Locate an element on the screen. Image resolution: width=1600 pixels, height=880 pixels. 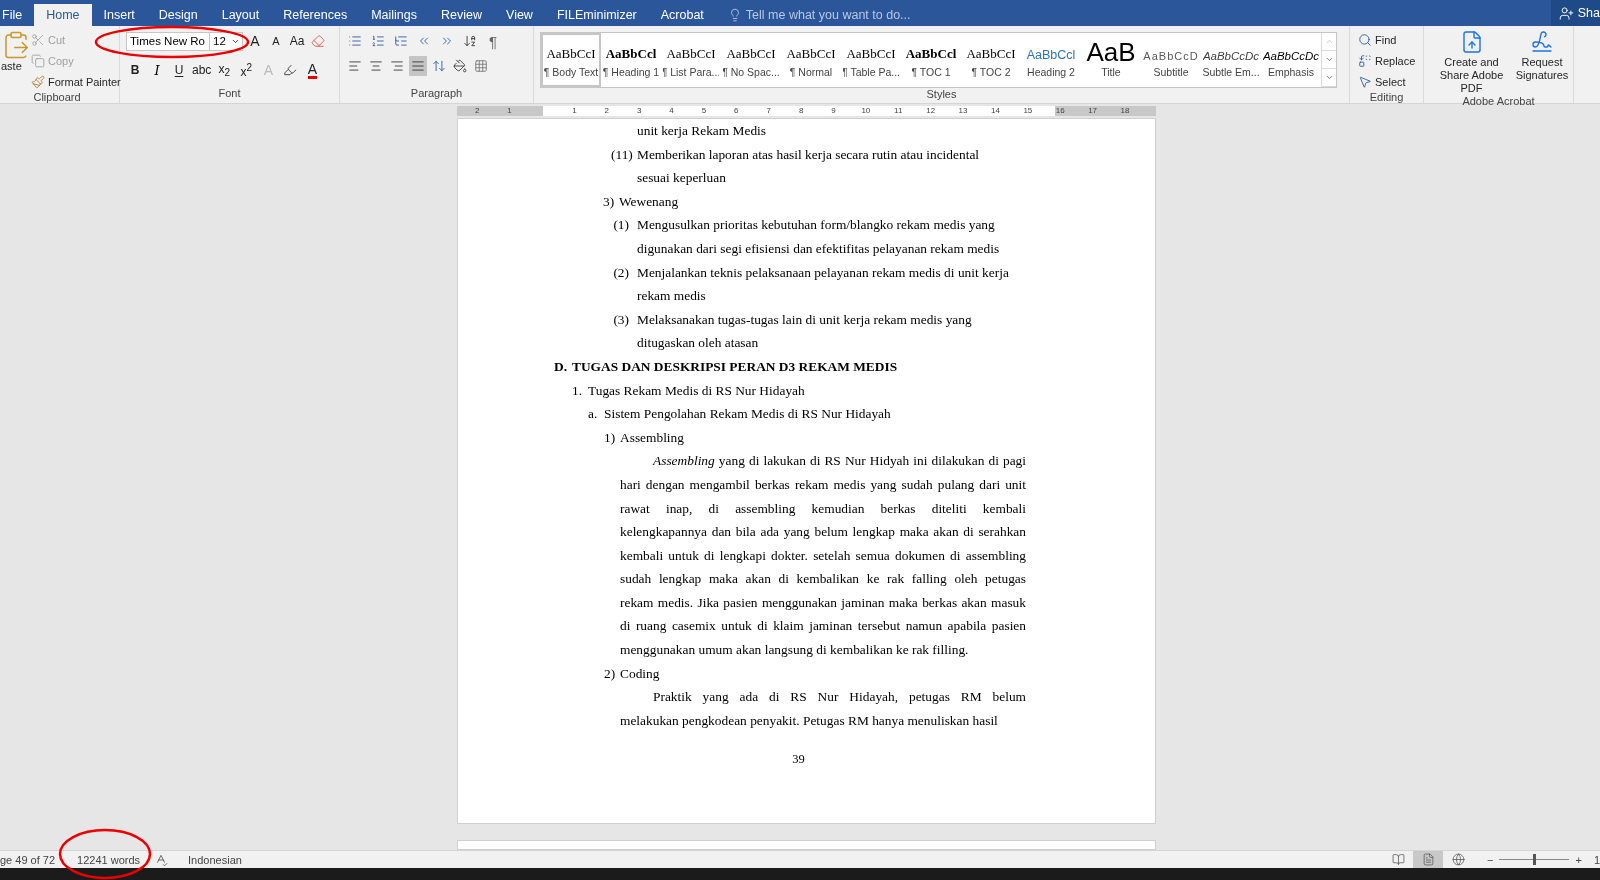
paragraph-line: rawat inap, di assembling kemudian berkas diteliti kembali is located at coordinates (823, 508).